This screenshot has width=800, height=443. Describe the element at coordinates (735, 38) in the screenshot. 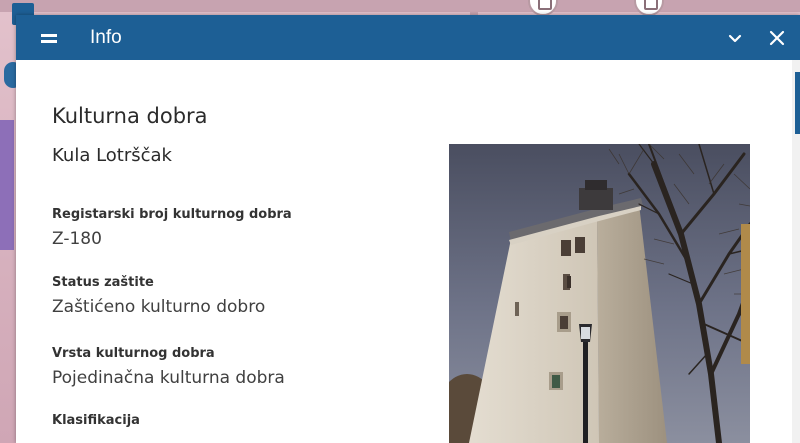

I see `chevron-down-icon` at that location.